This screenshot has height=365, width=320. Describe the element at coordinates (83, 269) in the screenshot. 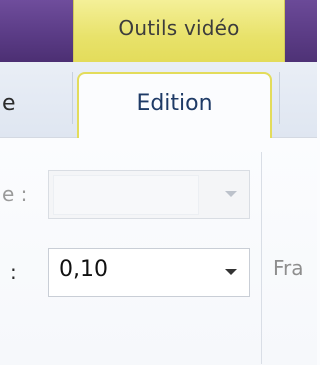

I see `value-dropdown-text: 0,10` at that location.